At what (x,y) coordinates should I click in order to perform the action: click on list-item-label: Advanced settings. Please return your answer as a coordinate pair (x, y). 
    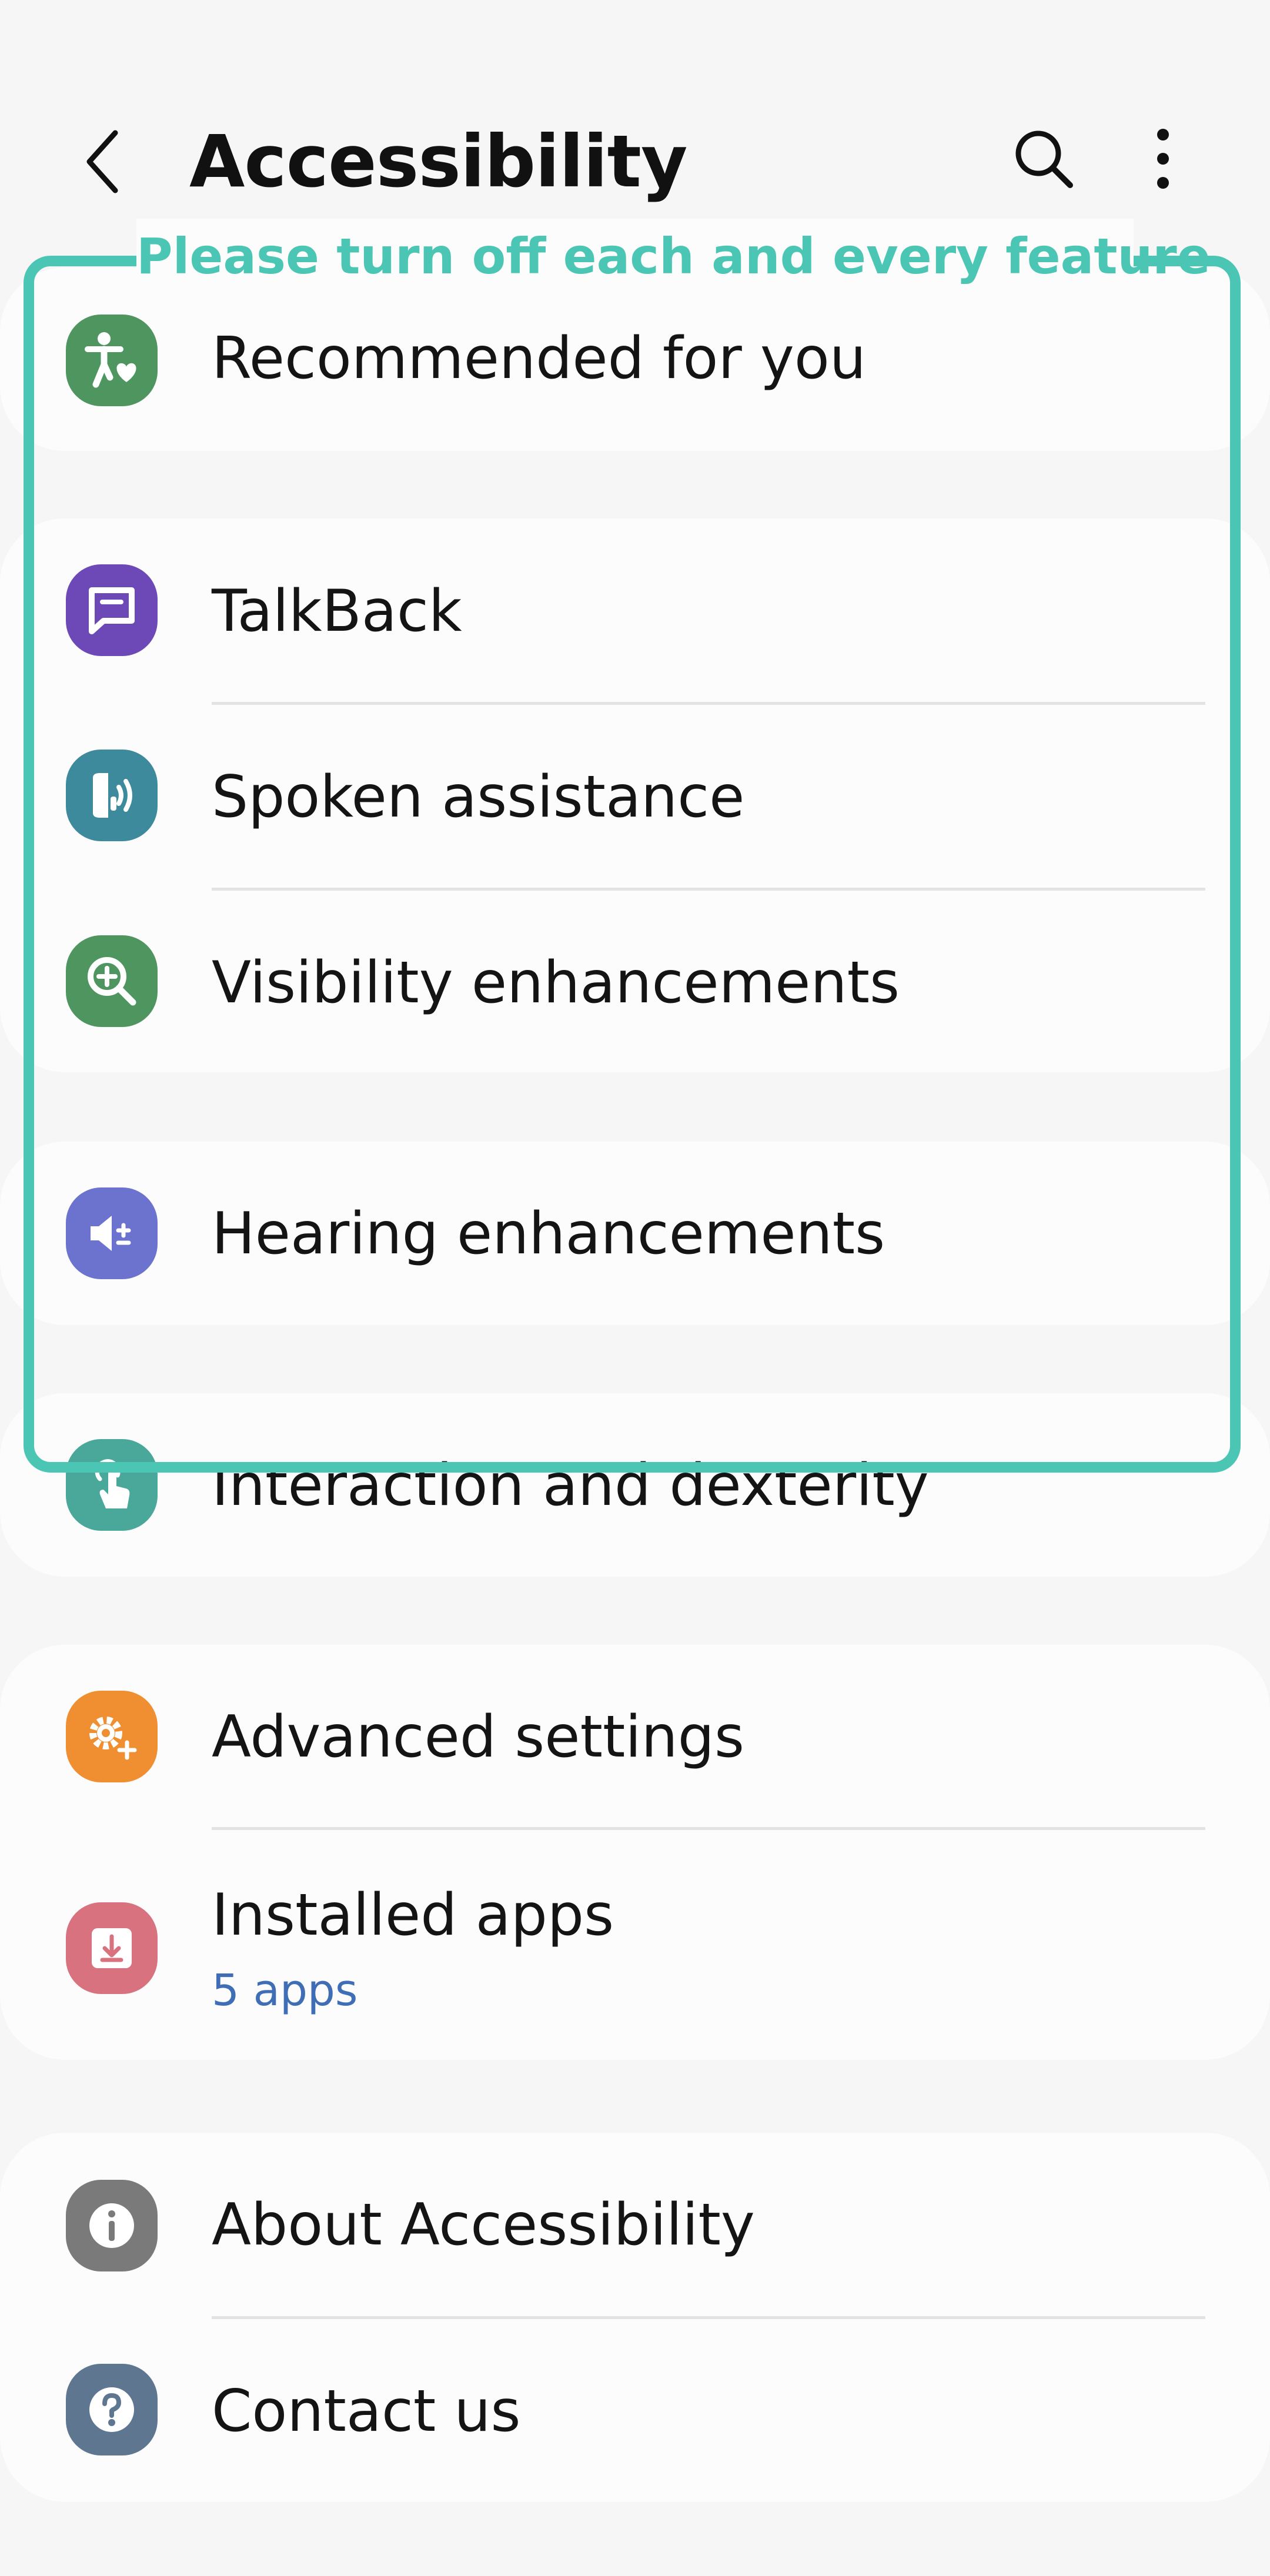
    Looking at the image, I should click on (478, 1737).